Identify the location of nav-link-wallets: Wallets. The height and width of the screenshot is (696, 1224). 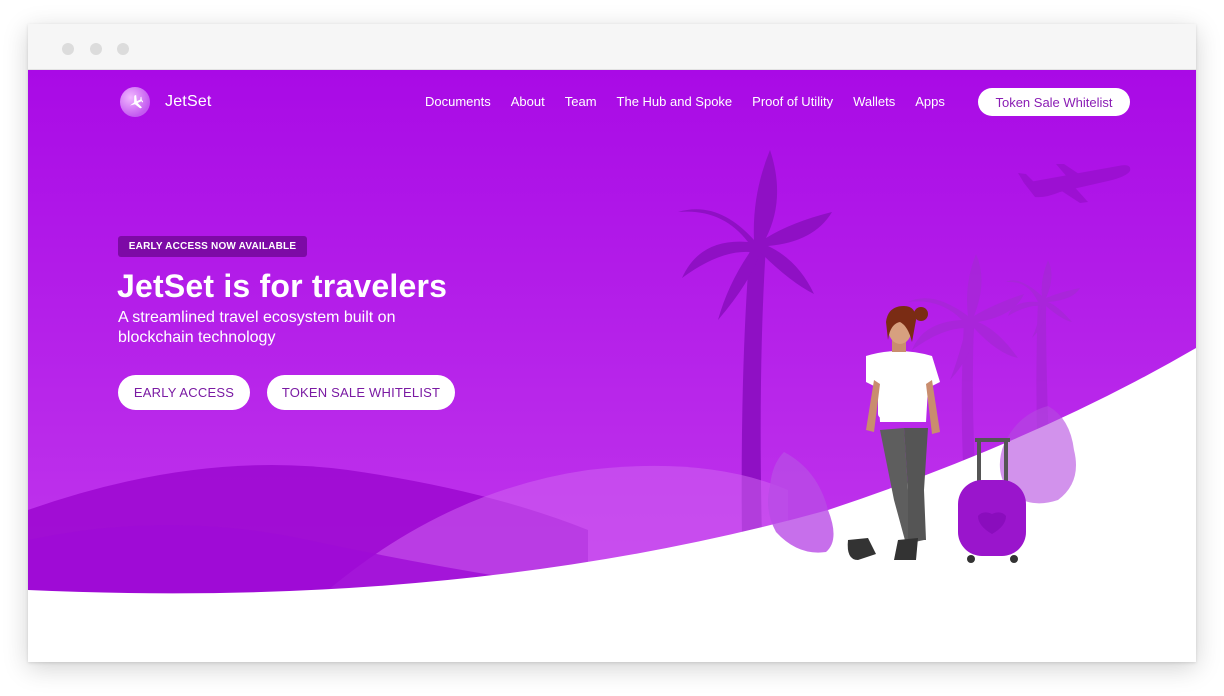
(874, 101).